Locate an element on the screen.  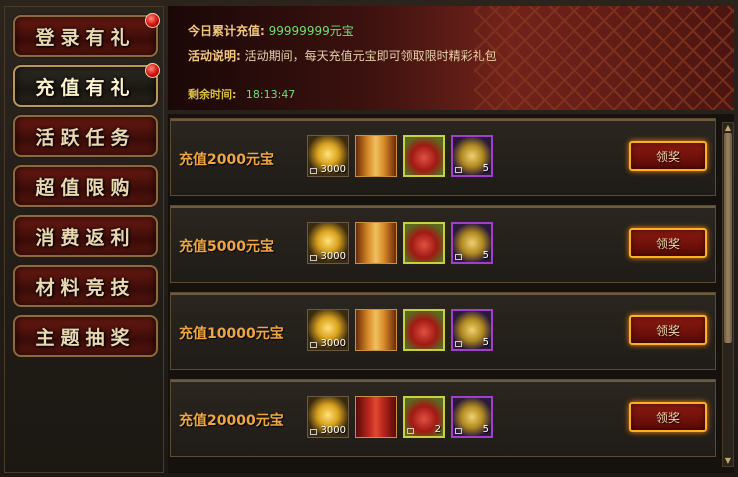
reward-tier-label: 充值20000元宝 is located at coordinates (231, 421).